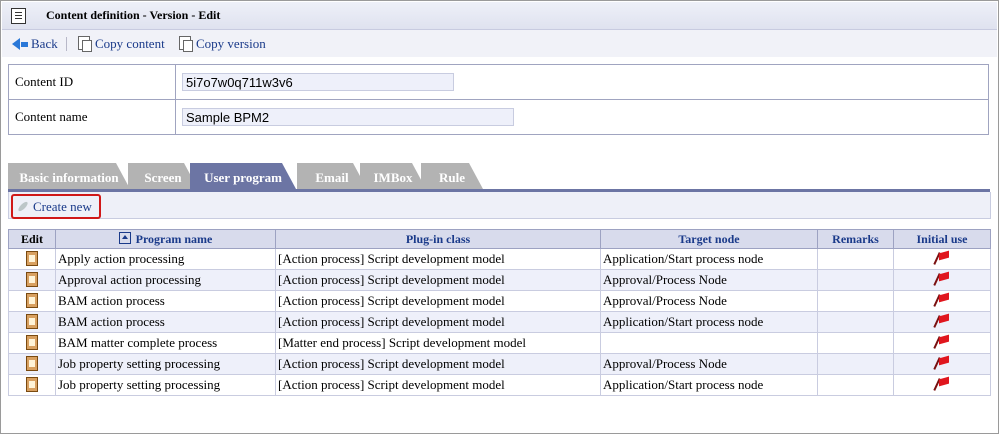  What do you see at coordinates (23, 206) in the screenshot?
I see `feather-icon` at bounding box center [23, 206].